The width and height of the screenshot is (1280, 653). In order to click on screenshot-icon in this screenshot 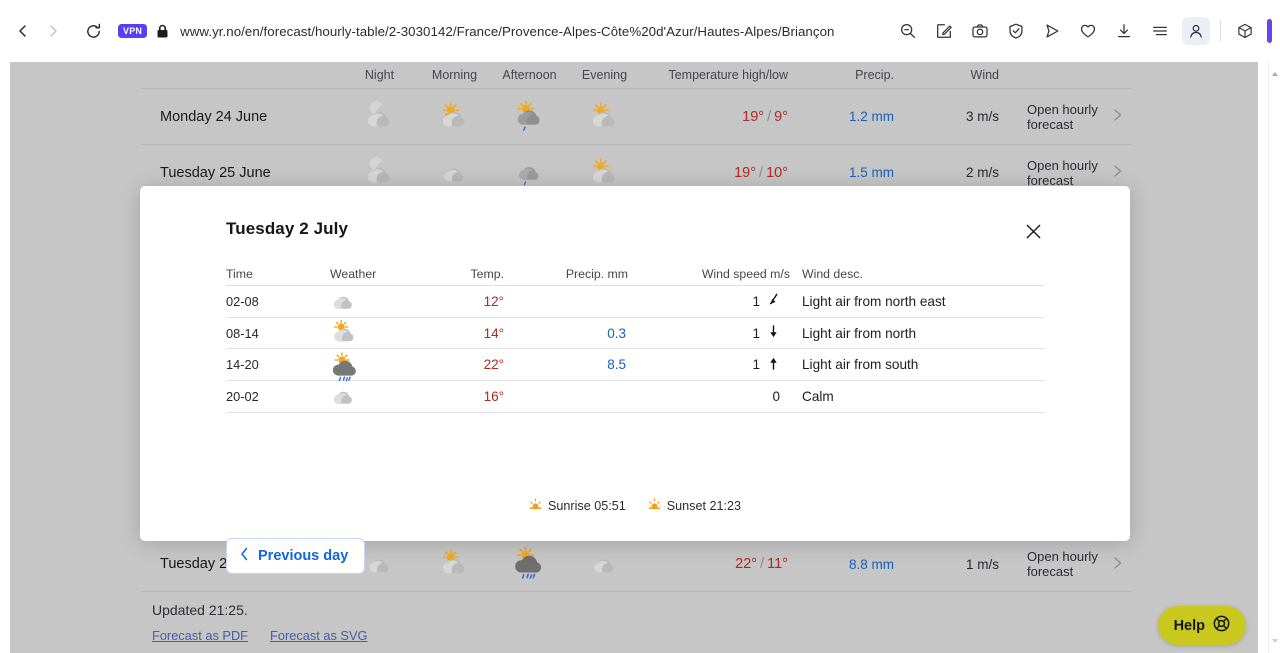, I will do `click(980, 31)`.